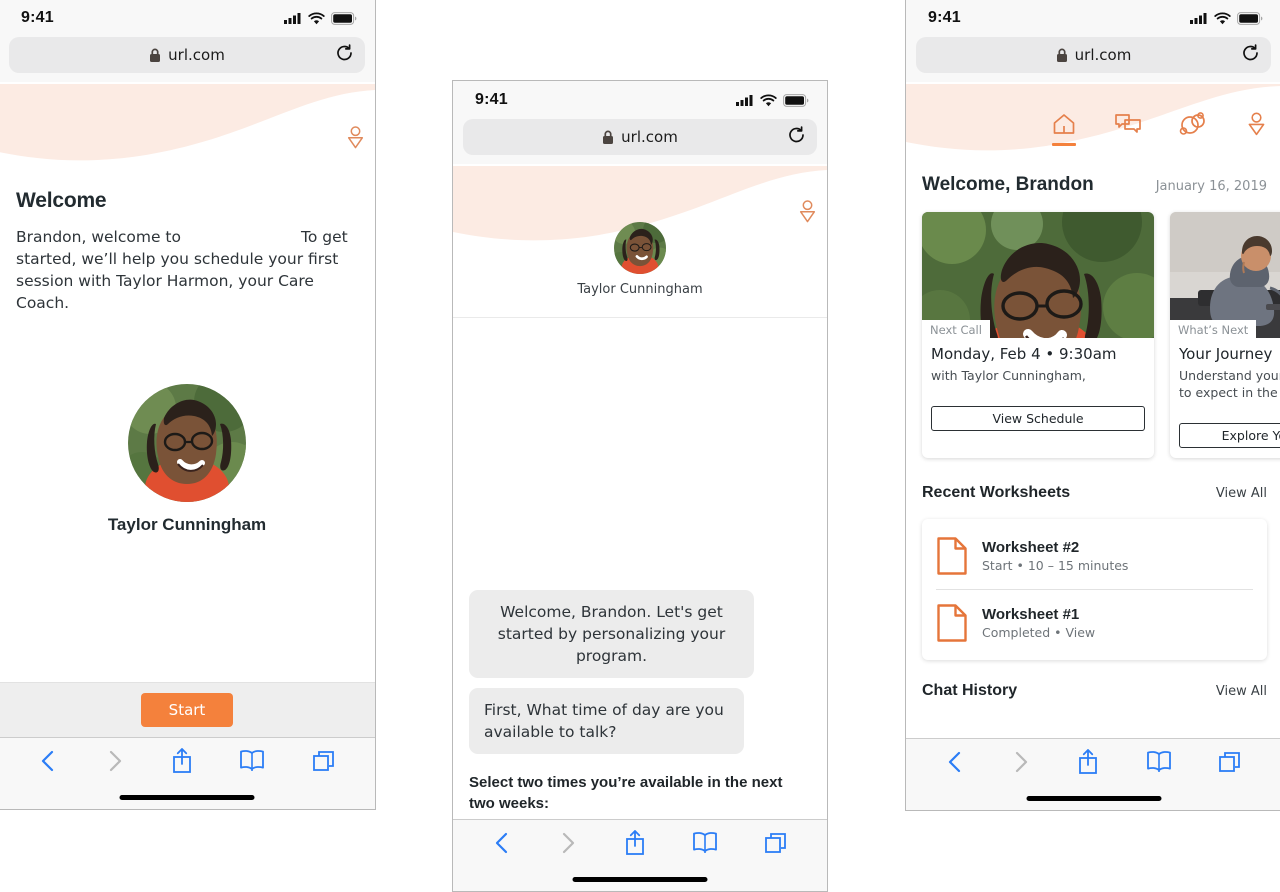 The image size is (1280, 892). Describe the element at coordinates (996, 492) in the screenshot. I see `section-title: Recent Worksheets` at that location.